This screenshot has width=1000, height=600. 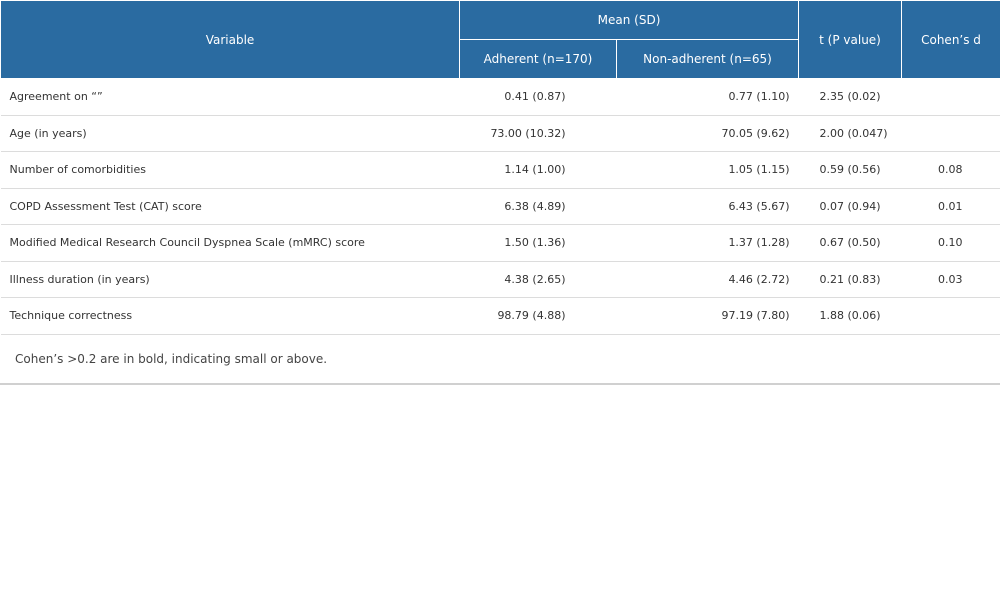 What do you see at coordinates (538, 133) in the screenshot?
I see `cell-adherent: 73.00 (10.32)` at bounding box center [538, 133].